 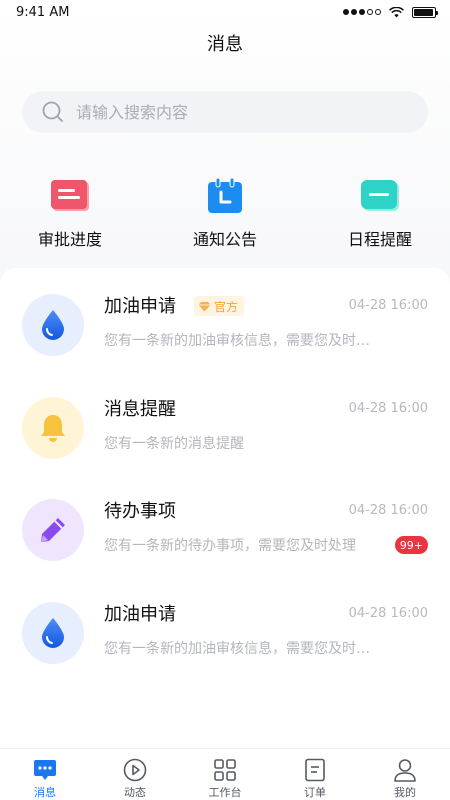 I want to click on battery-icon, so click(x=425, y=12).